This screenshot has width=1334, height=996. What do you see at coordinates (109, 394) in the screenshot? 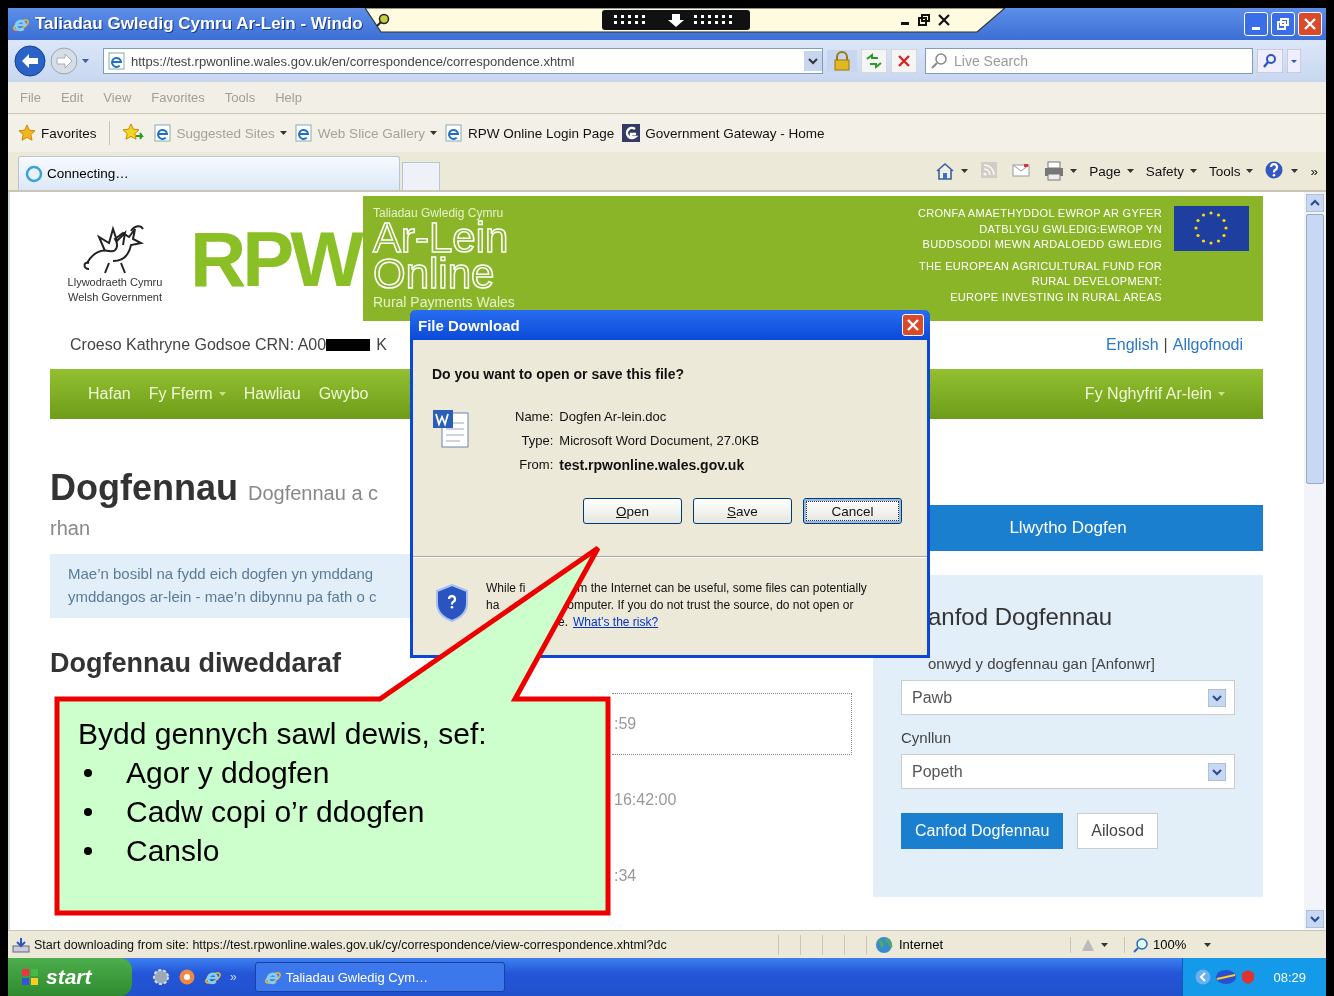
I see `nav-link: Hafan` at bounding box center [109, 394].